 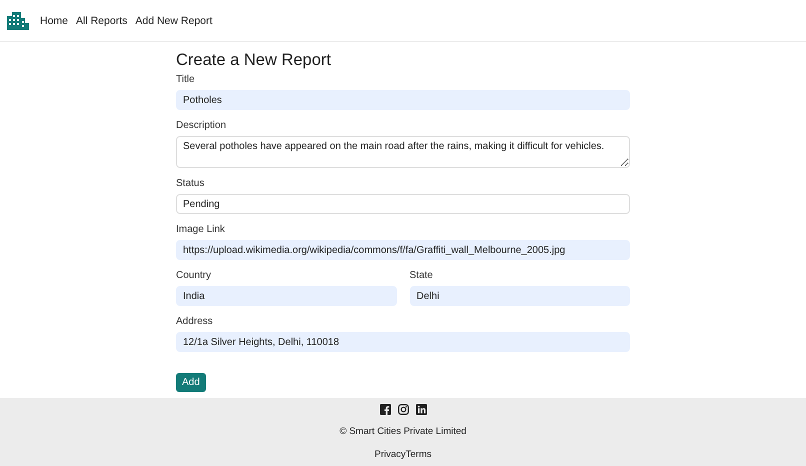 I want to click on nav-link: Add New Report, so click(x=173, y=20).